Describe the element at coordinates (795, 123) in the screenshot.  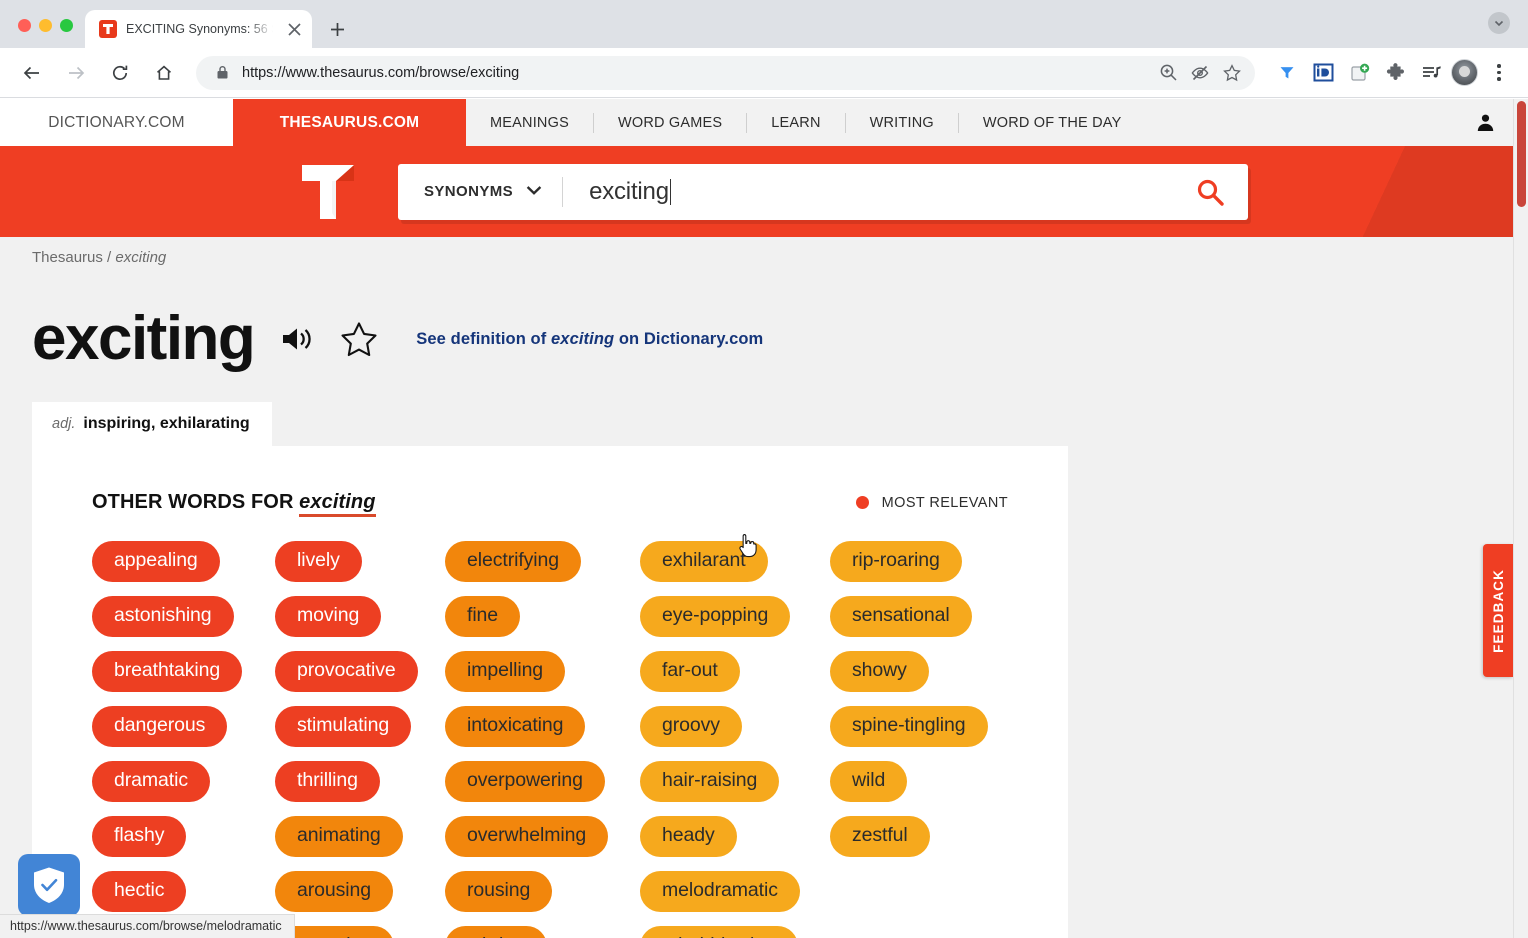
I see `nav-link-learn: LEARN` at that location.